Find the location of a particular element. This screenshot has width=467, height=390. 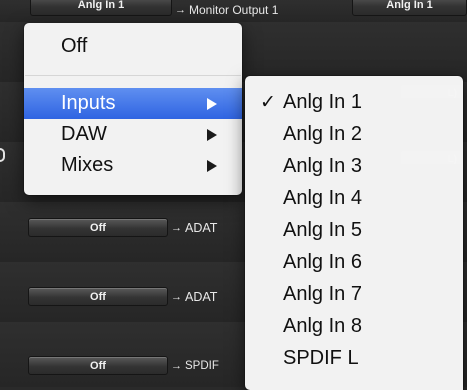

submenu-item-anlg-in-7: Anlg In 7 is located at coordinates (354, 294).